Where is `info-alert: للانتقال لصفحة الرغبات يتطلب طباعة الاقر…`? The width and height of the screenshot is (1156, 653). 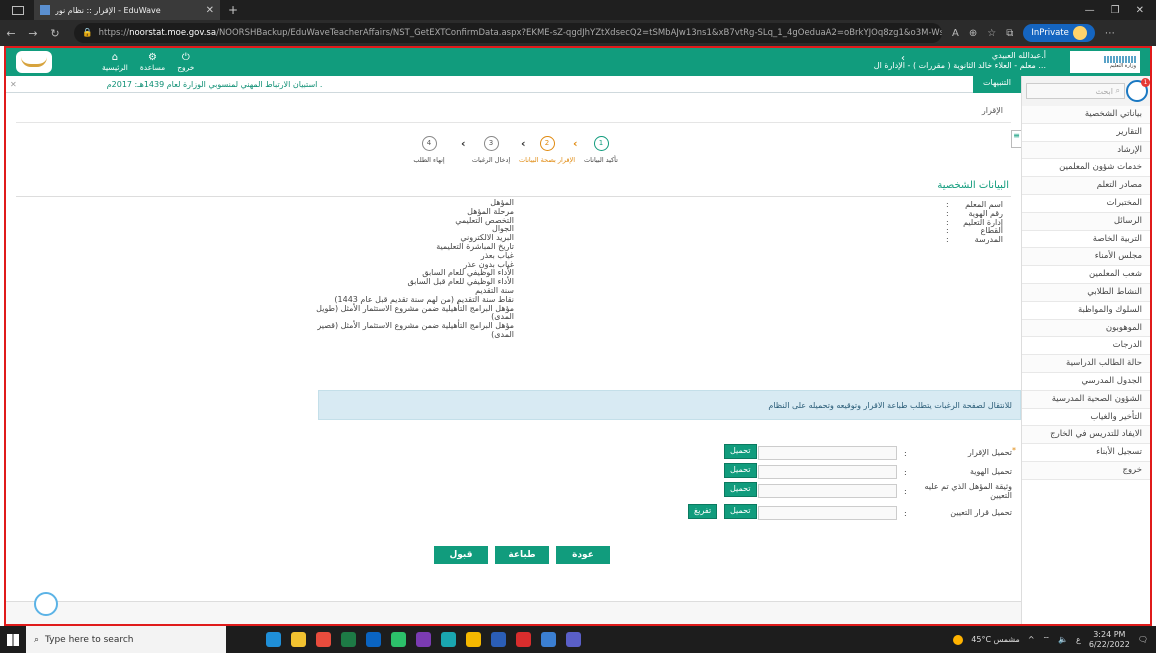 info-alert: للانتقال لصفحة الرغبات يتطلب طباعة الاقر… is located at coordinates (669, 405).